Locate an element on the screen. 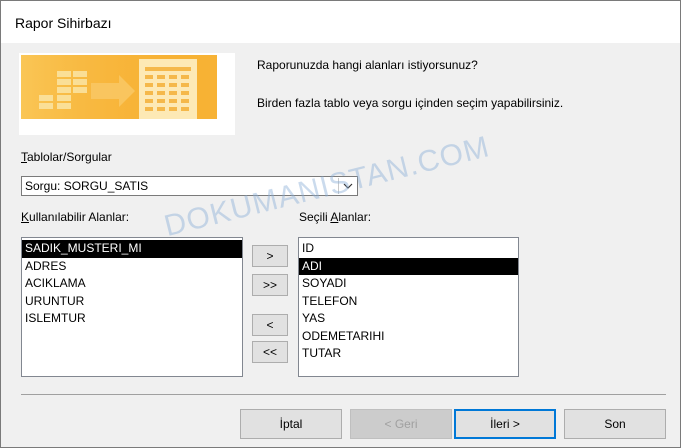 The width and height of the screenshot is (681, 448). finish-button: Son is located at coordinates (615, 424).